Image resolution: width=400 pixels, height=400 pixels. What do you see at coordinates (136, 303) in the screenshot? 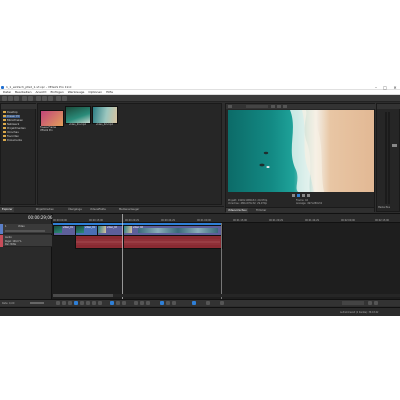
I see `split-icon` at bounding box center [136, 303].